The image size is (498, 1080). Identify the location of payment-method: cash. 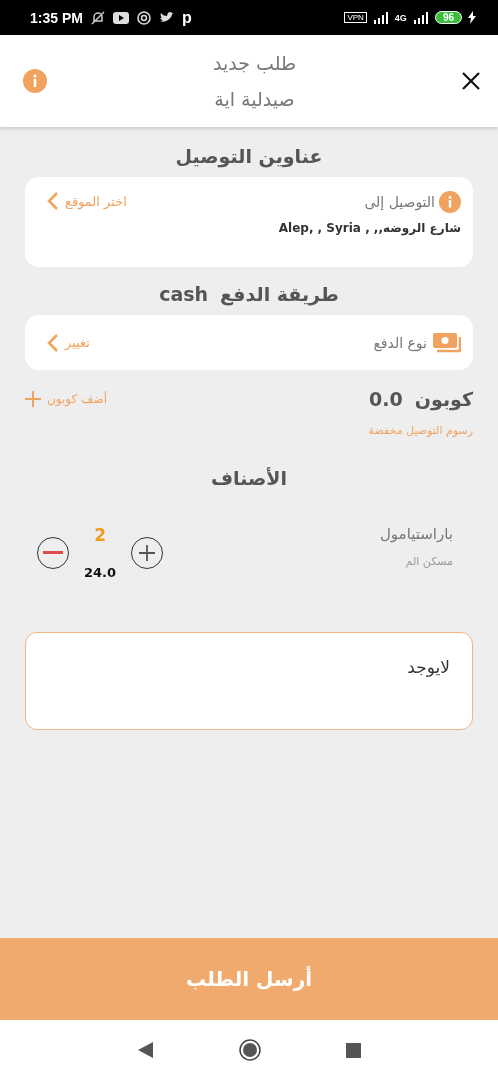
(184, 294).